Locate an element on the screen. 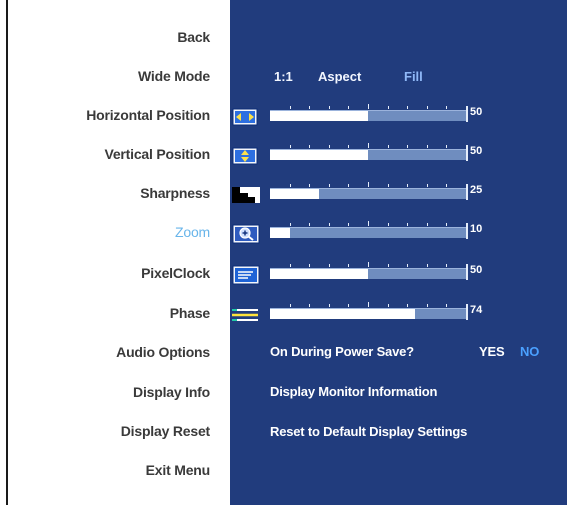 Image resolution: width=576 pixels, height=505 pixels. menu-item-back: Back is located at coordinates (110, 37).